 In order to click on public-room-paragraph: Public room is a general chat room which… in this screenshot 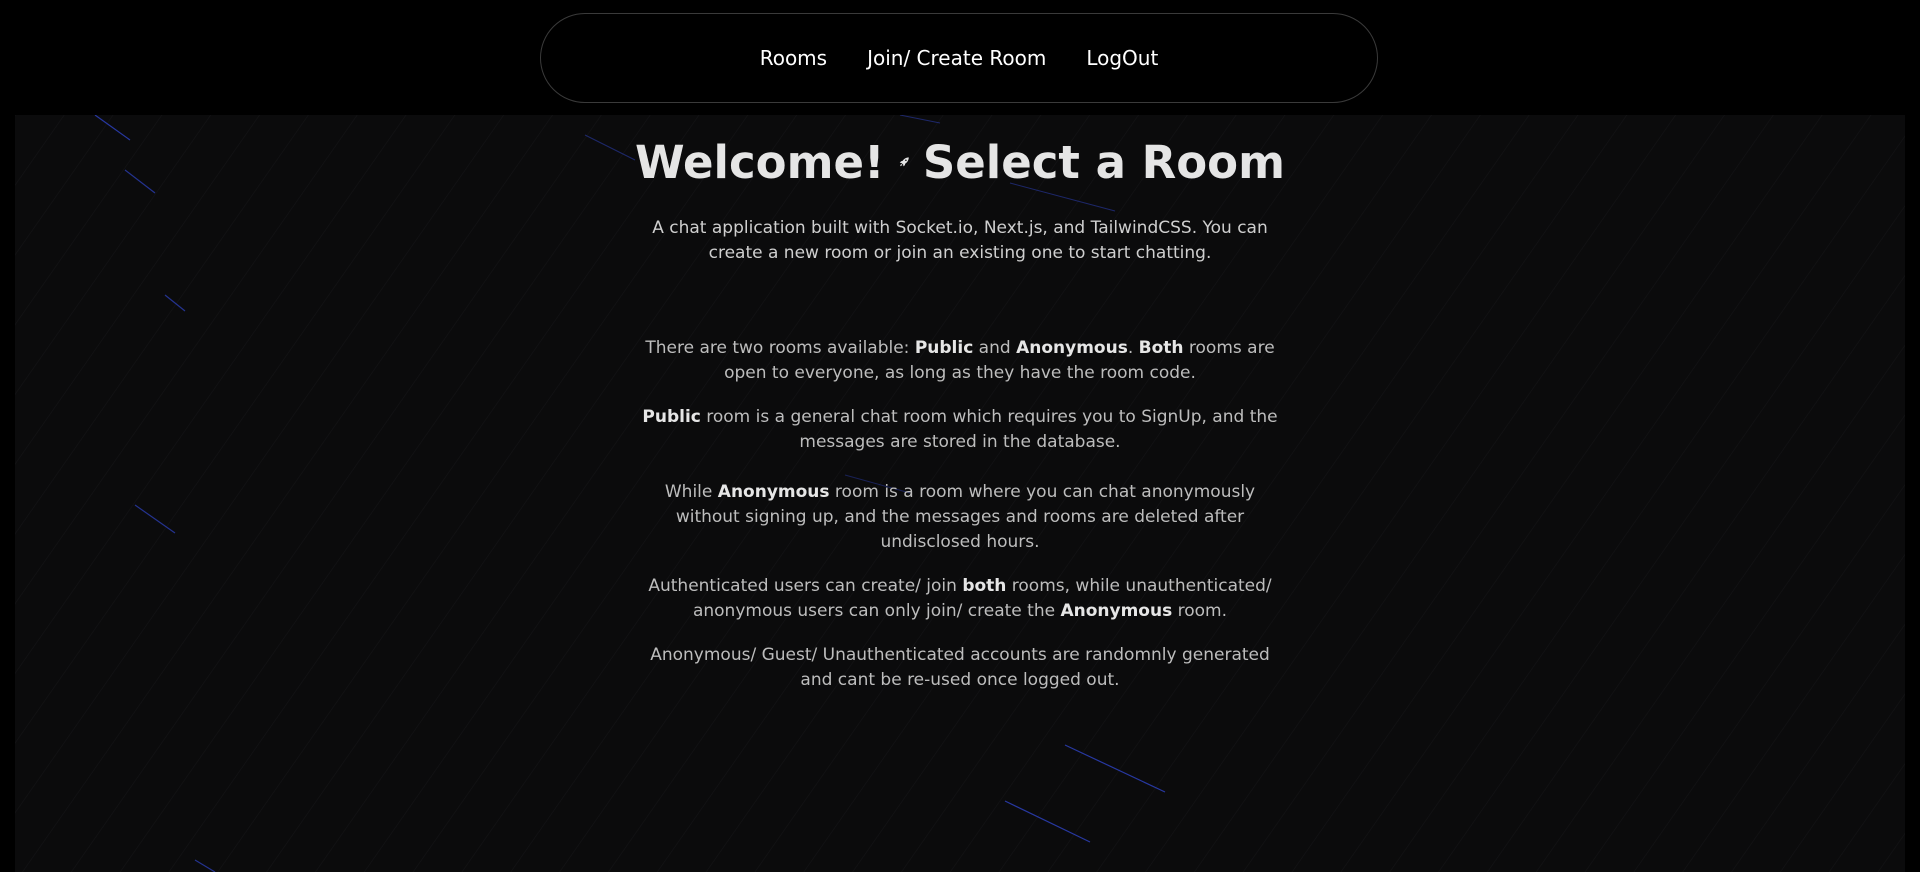, I will do `click(960, 429)`.